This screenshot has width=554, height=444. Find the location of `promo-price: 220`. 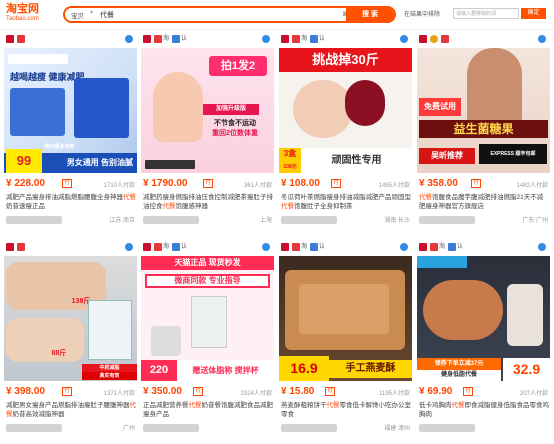

promo-price: 220 is located at coordinates (159, 370).